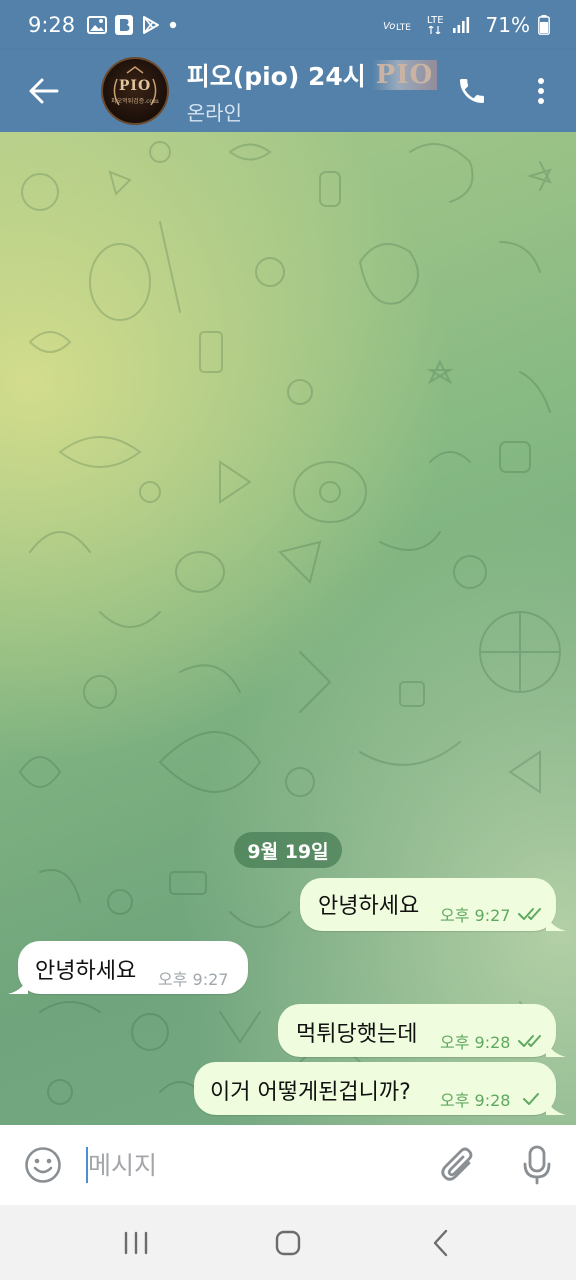  Describe the element at coordinates (433, 904) in the screenshot. I see `message-bubble-outgoing: 안녕하세요 오후 9:27` at that location.